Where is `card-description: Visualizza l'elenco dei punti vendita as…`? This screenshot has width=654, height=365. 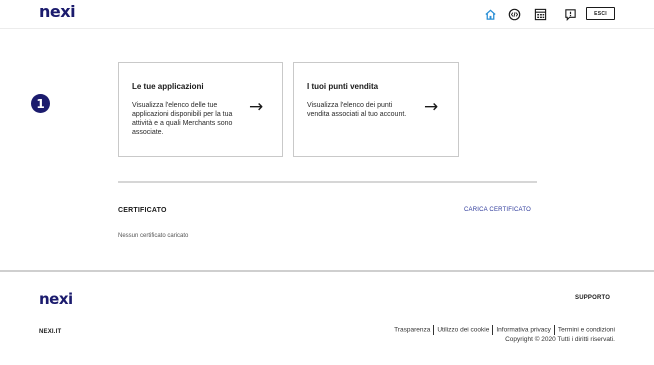 card-description: Visualizza l'elenco dei punti vendita as… is located at coordinates (357, 110).